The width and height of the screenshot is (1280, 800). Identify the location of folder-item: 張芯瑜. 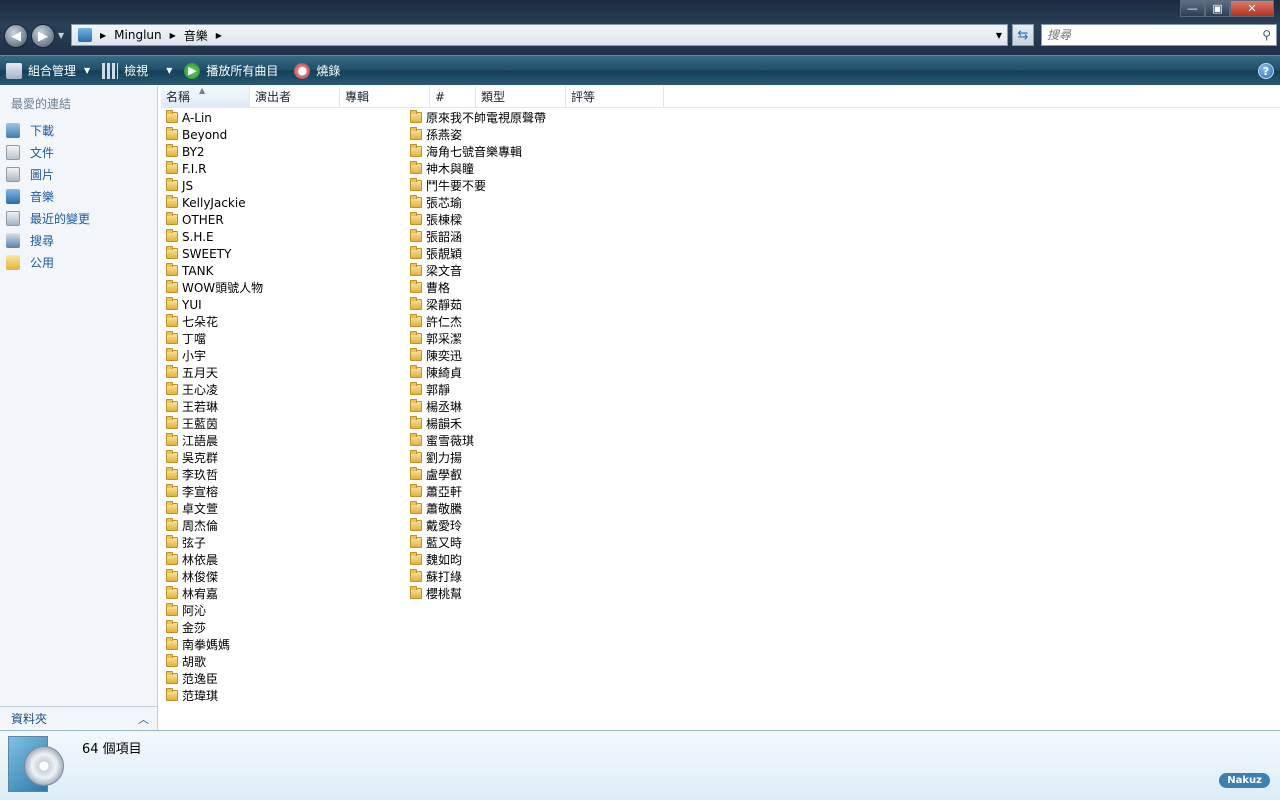
(478, 202).